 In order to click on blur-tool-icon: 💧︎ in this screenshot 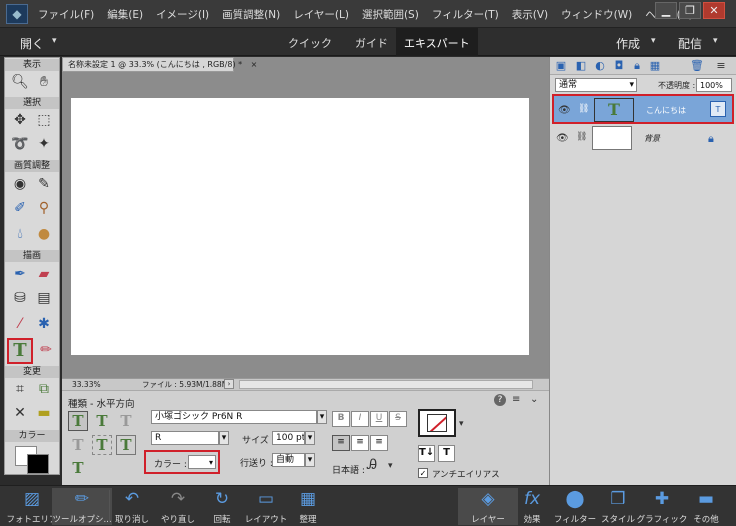, I will do `click(20, 234)`.